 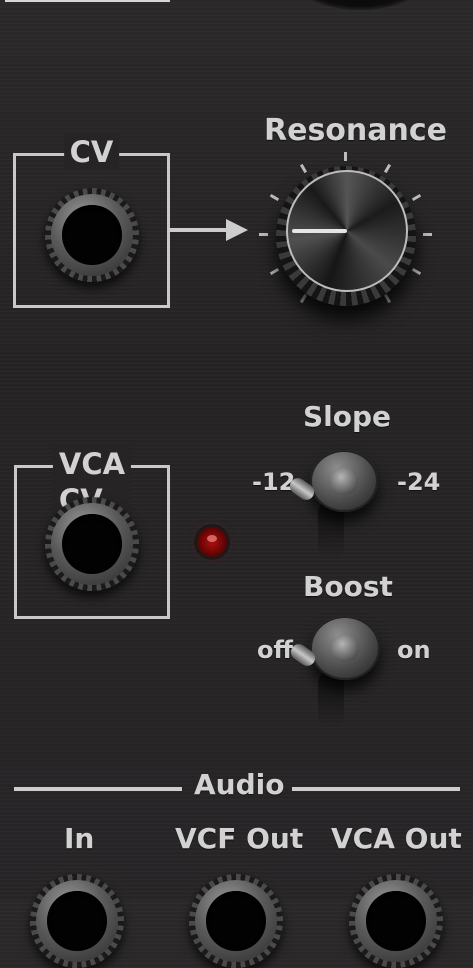 What do you see at coordinates (87, 1) in the screenshot?
I see `top-divider` at bounding box center [87, 1].